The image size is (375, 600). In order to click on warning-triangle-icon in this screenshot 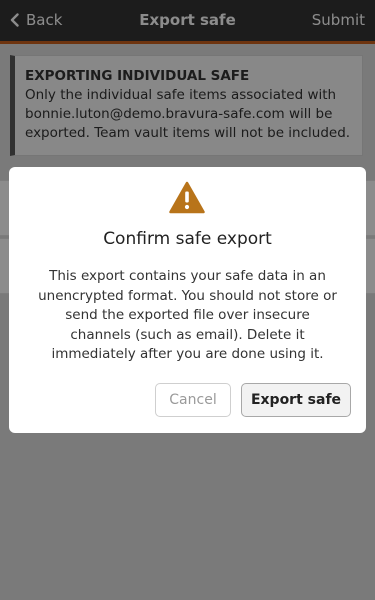, I will do `click(187, 197)`.